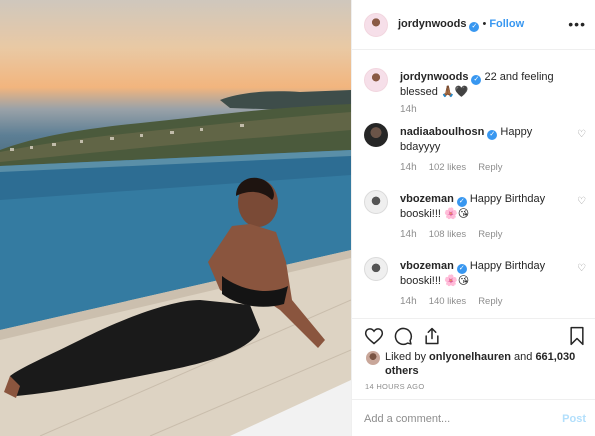 The width and height of the screenshot is (595, 436). What do you see at coordinates (448, 301) in the screenshot?
I see `comment-likes: 140 likes` at bounding box center [448, 301].